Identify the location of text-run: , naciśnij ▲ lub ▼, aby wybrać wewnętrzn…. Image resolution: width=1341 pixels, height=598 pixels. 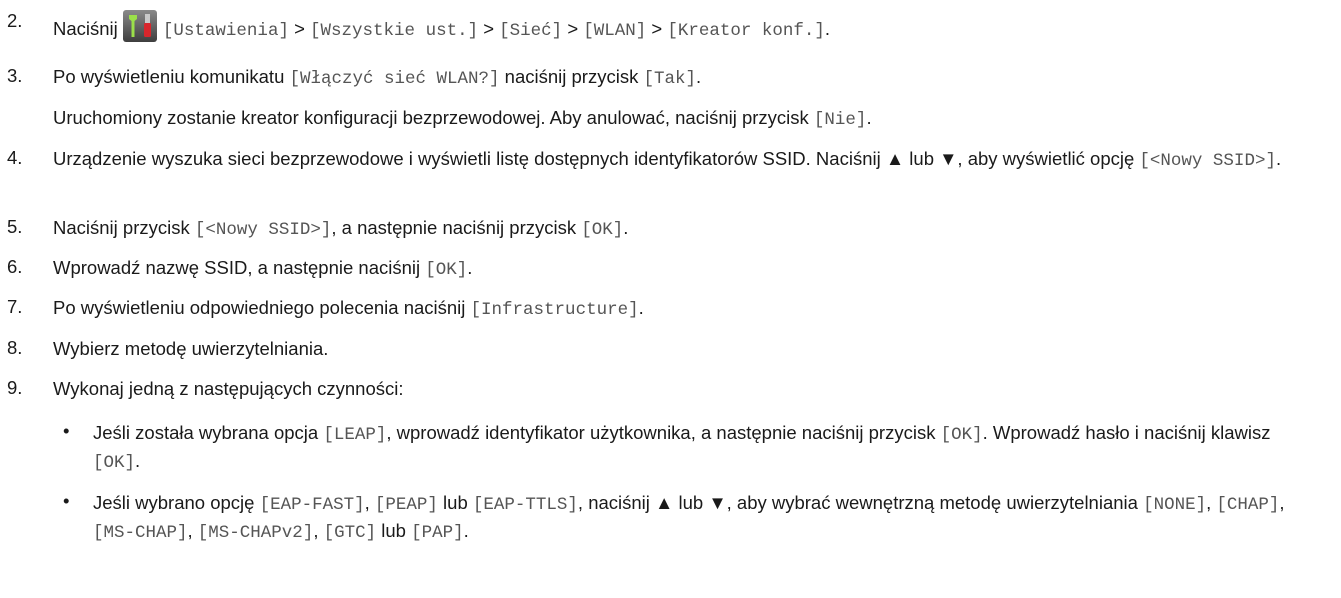
(860, 502).